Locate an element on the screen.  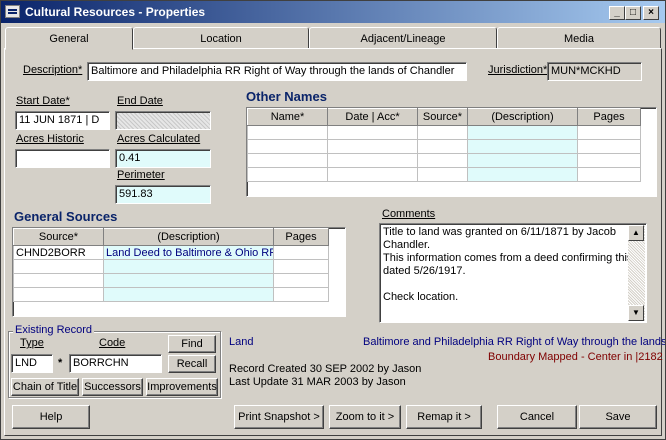
maximize-icon: □ is located at coordinates (633, 12).